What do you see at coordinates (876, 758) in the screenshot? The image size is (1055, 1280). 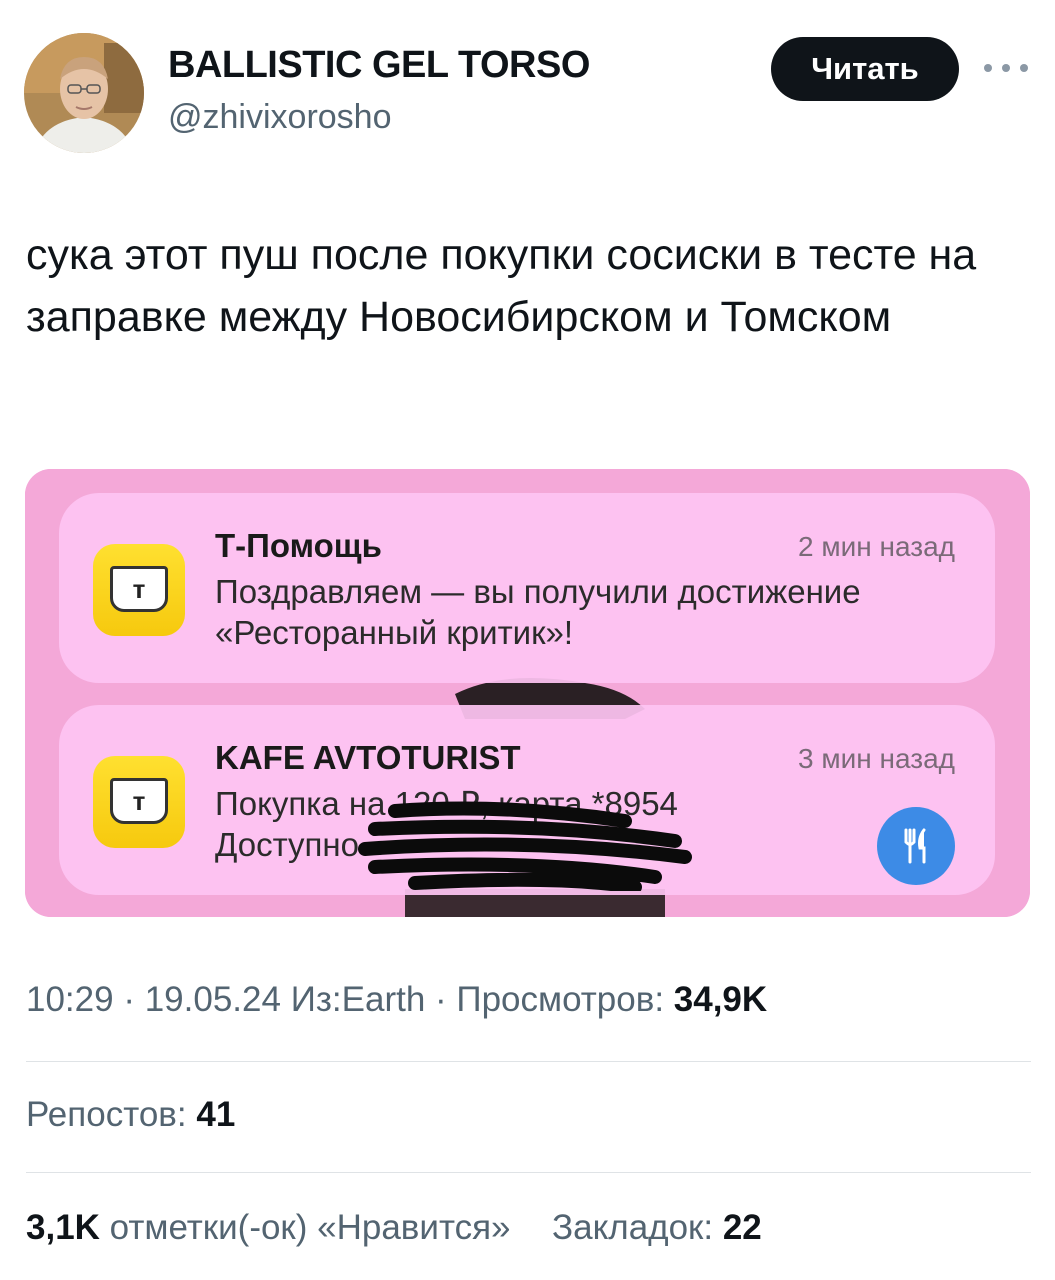 I see `notification-time: 3 мин назад` at bounding box center [876, 758].